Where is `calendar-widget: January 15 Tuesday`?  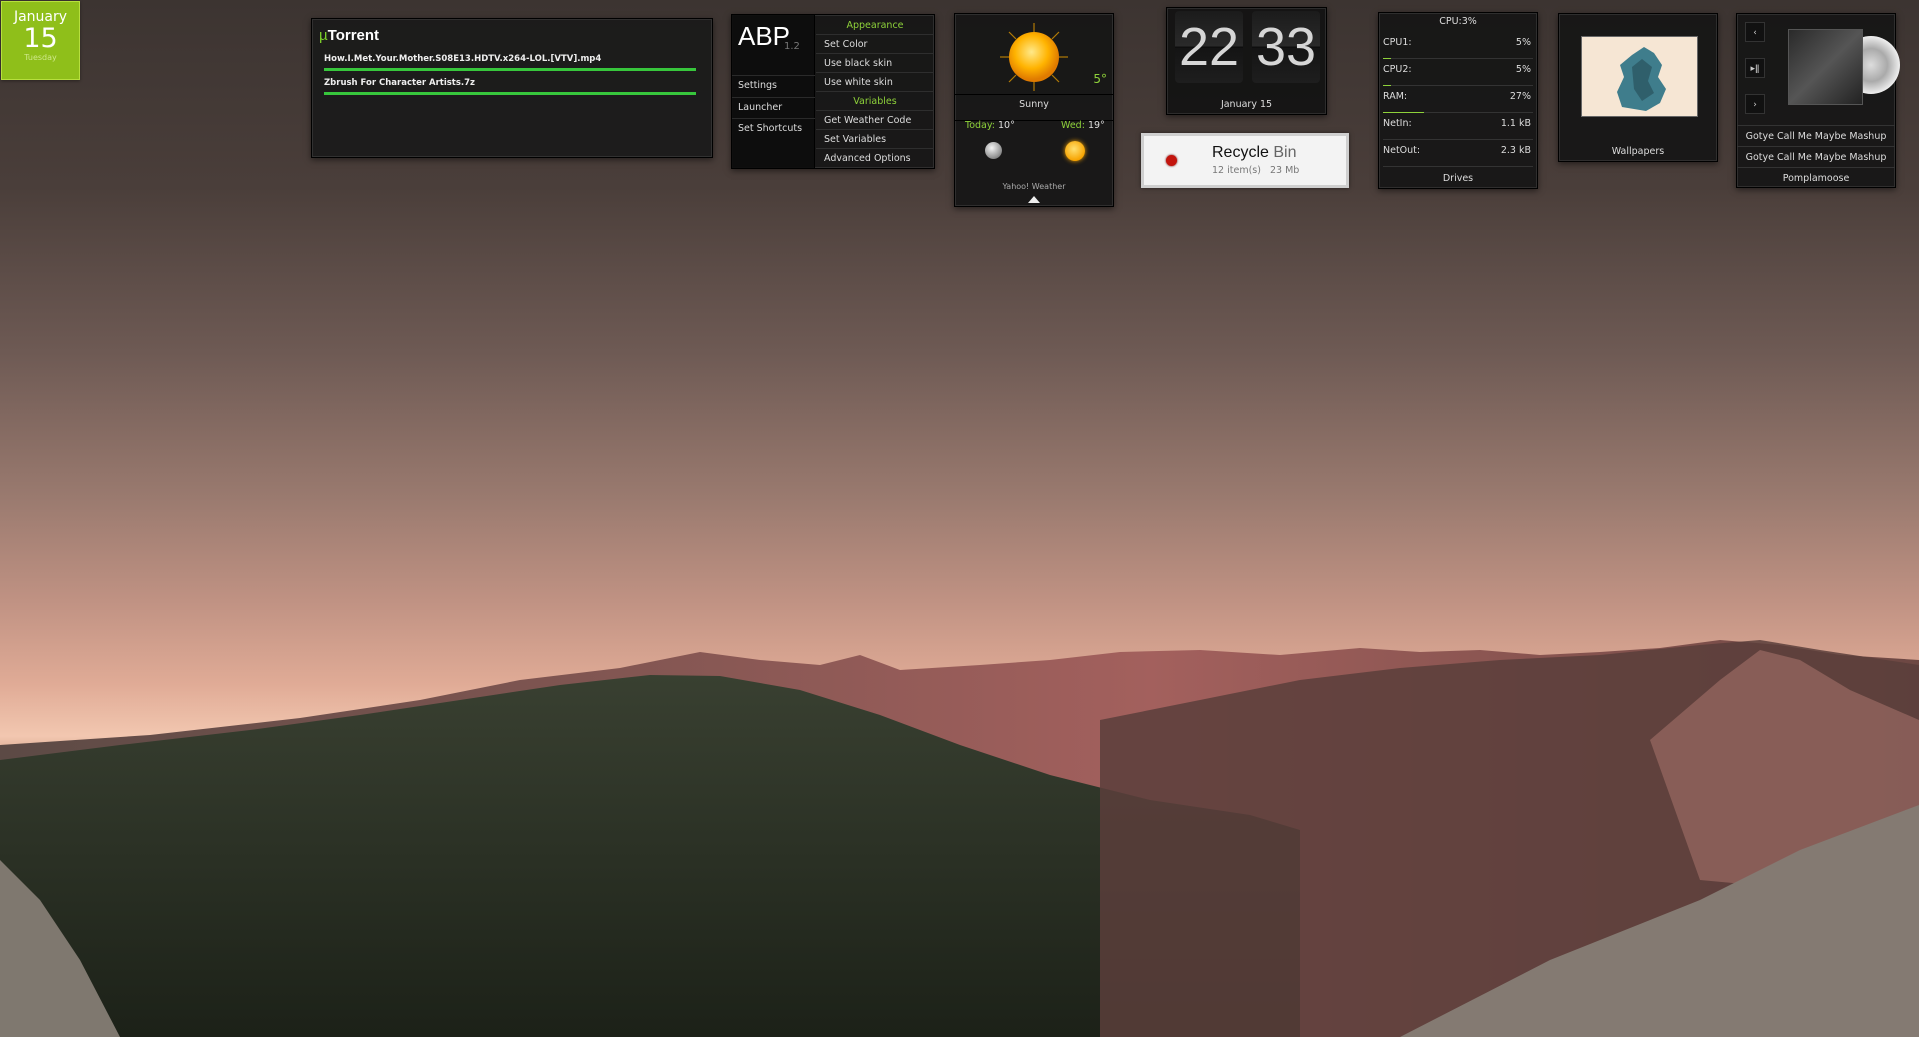
calendar-widget: January 15 Tuesday is located at coordinates (40, 40).